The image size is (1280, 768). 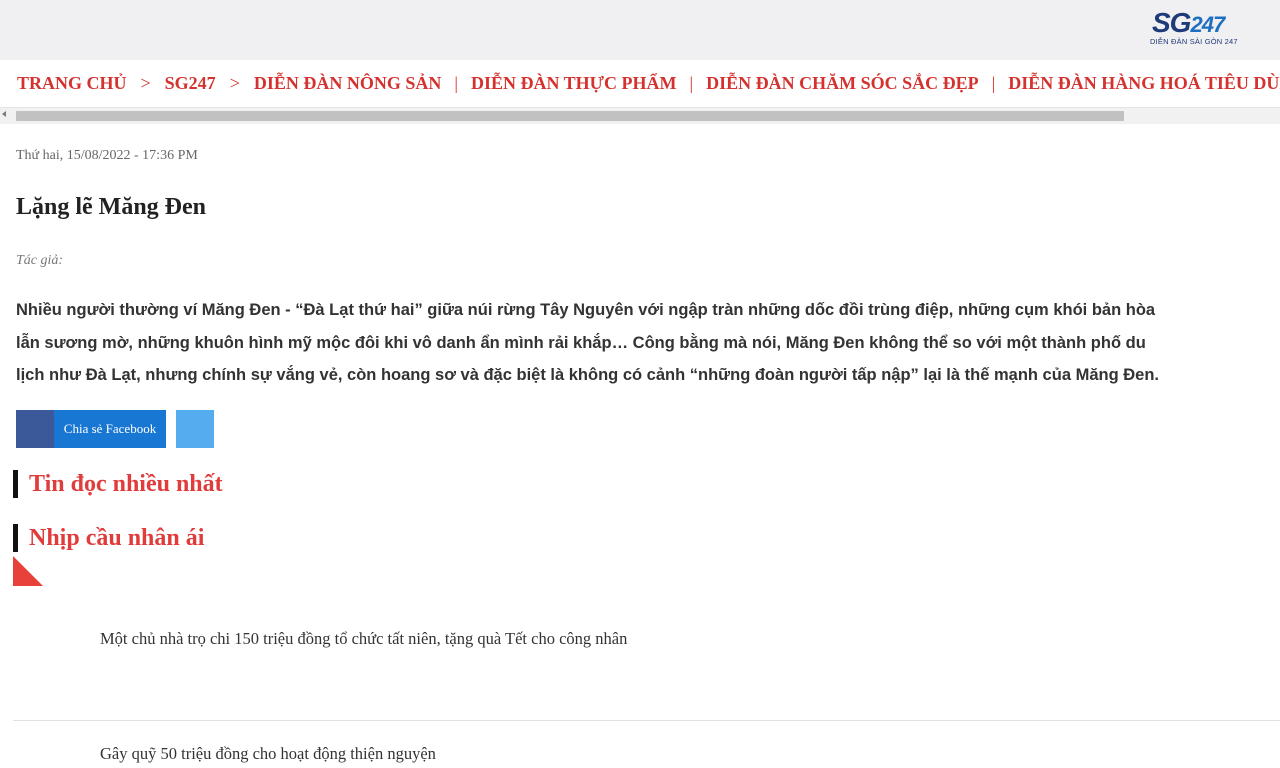 I want to click on nav-item-food-forum: DIỄN ĐÀN THỰC PHẨM, so click(x=574, y=83).